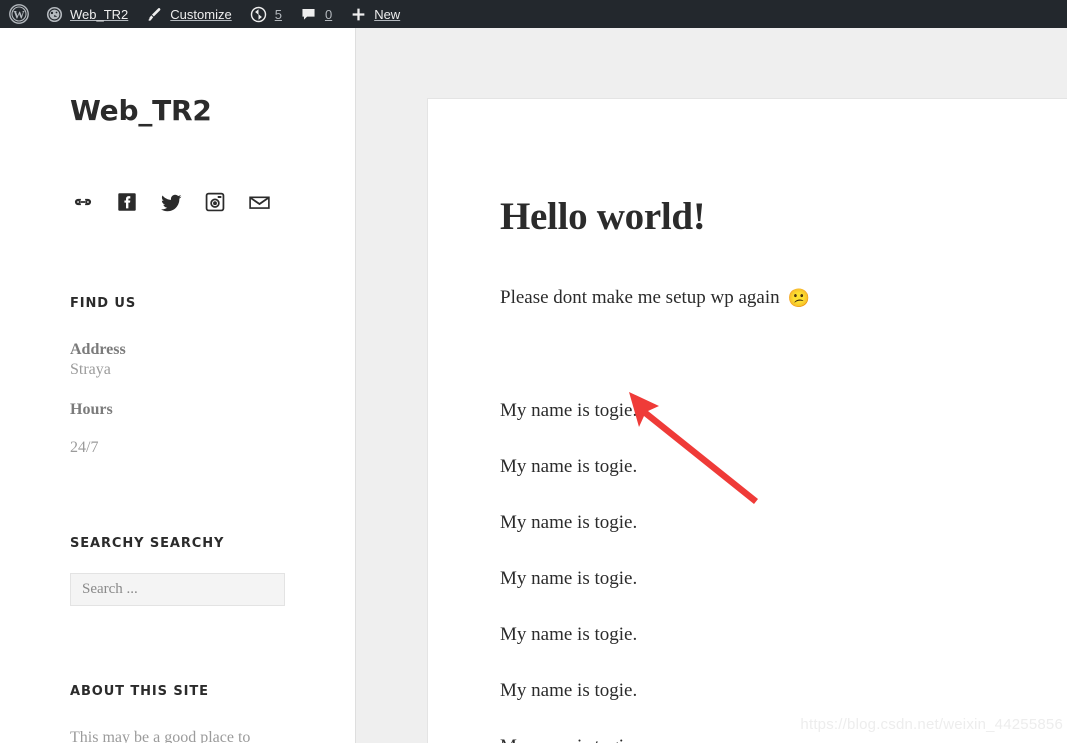 Image resolution: width=1067 pixels, height=743 pixels. I want to click on updates-icon, so click(258, 14).